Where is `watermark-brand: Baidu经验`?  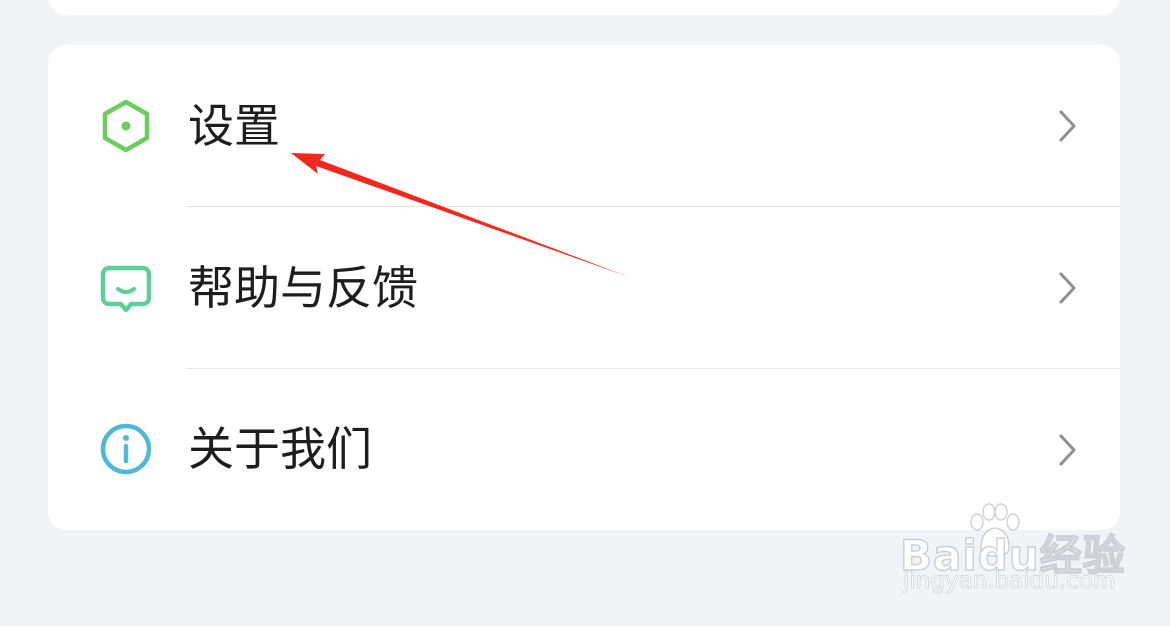 watermark-brand: Baidu经验 is located at coordinates (1012, 555).